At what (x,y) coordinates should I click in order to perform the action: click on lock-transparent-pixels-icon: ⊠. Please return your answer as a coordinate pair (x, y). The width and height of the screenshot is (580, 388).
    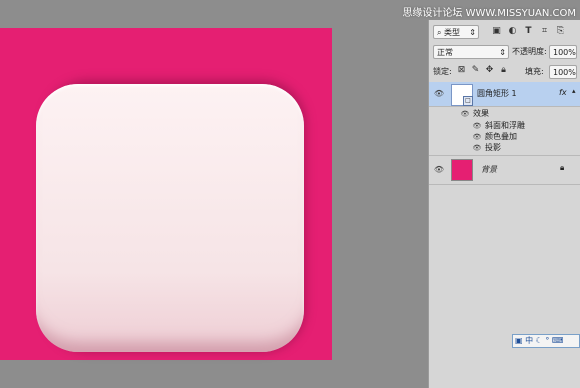
    Looking at the image, I should click on (461, 70).